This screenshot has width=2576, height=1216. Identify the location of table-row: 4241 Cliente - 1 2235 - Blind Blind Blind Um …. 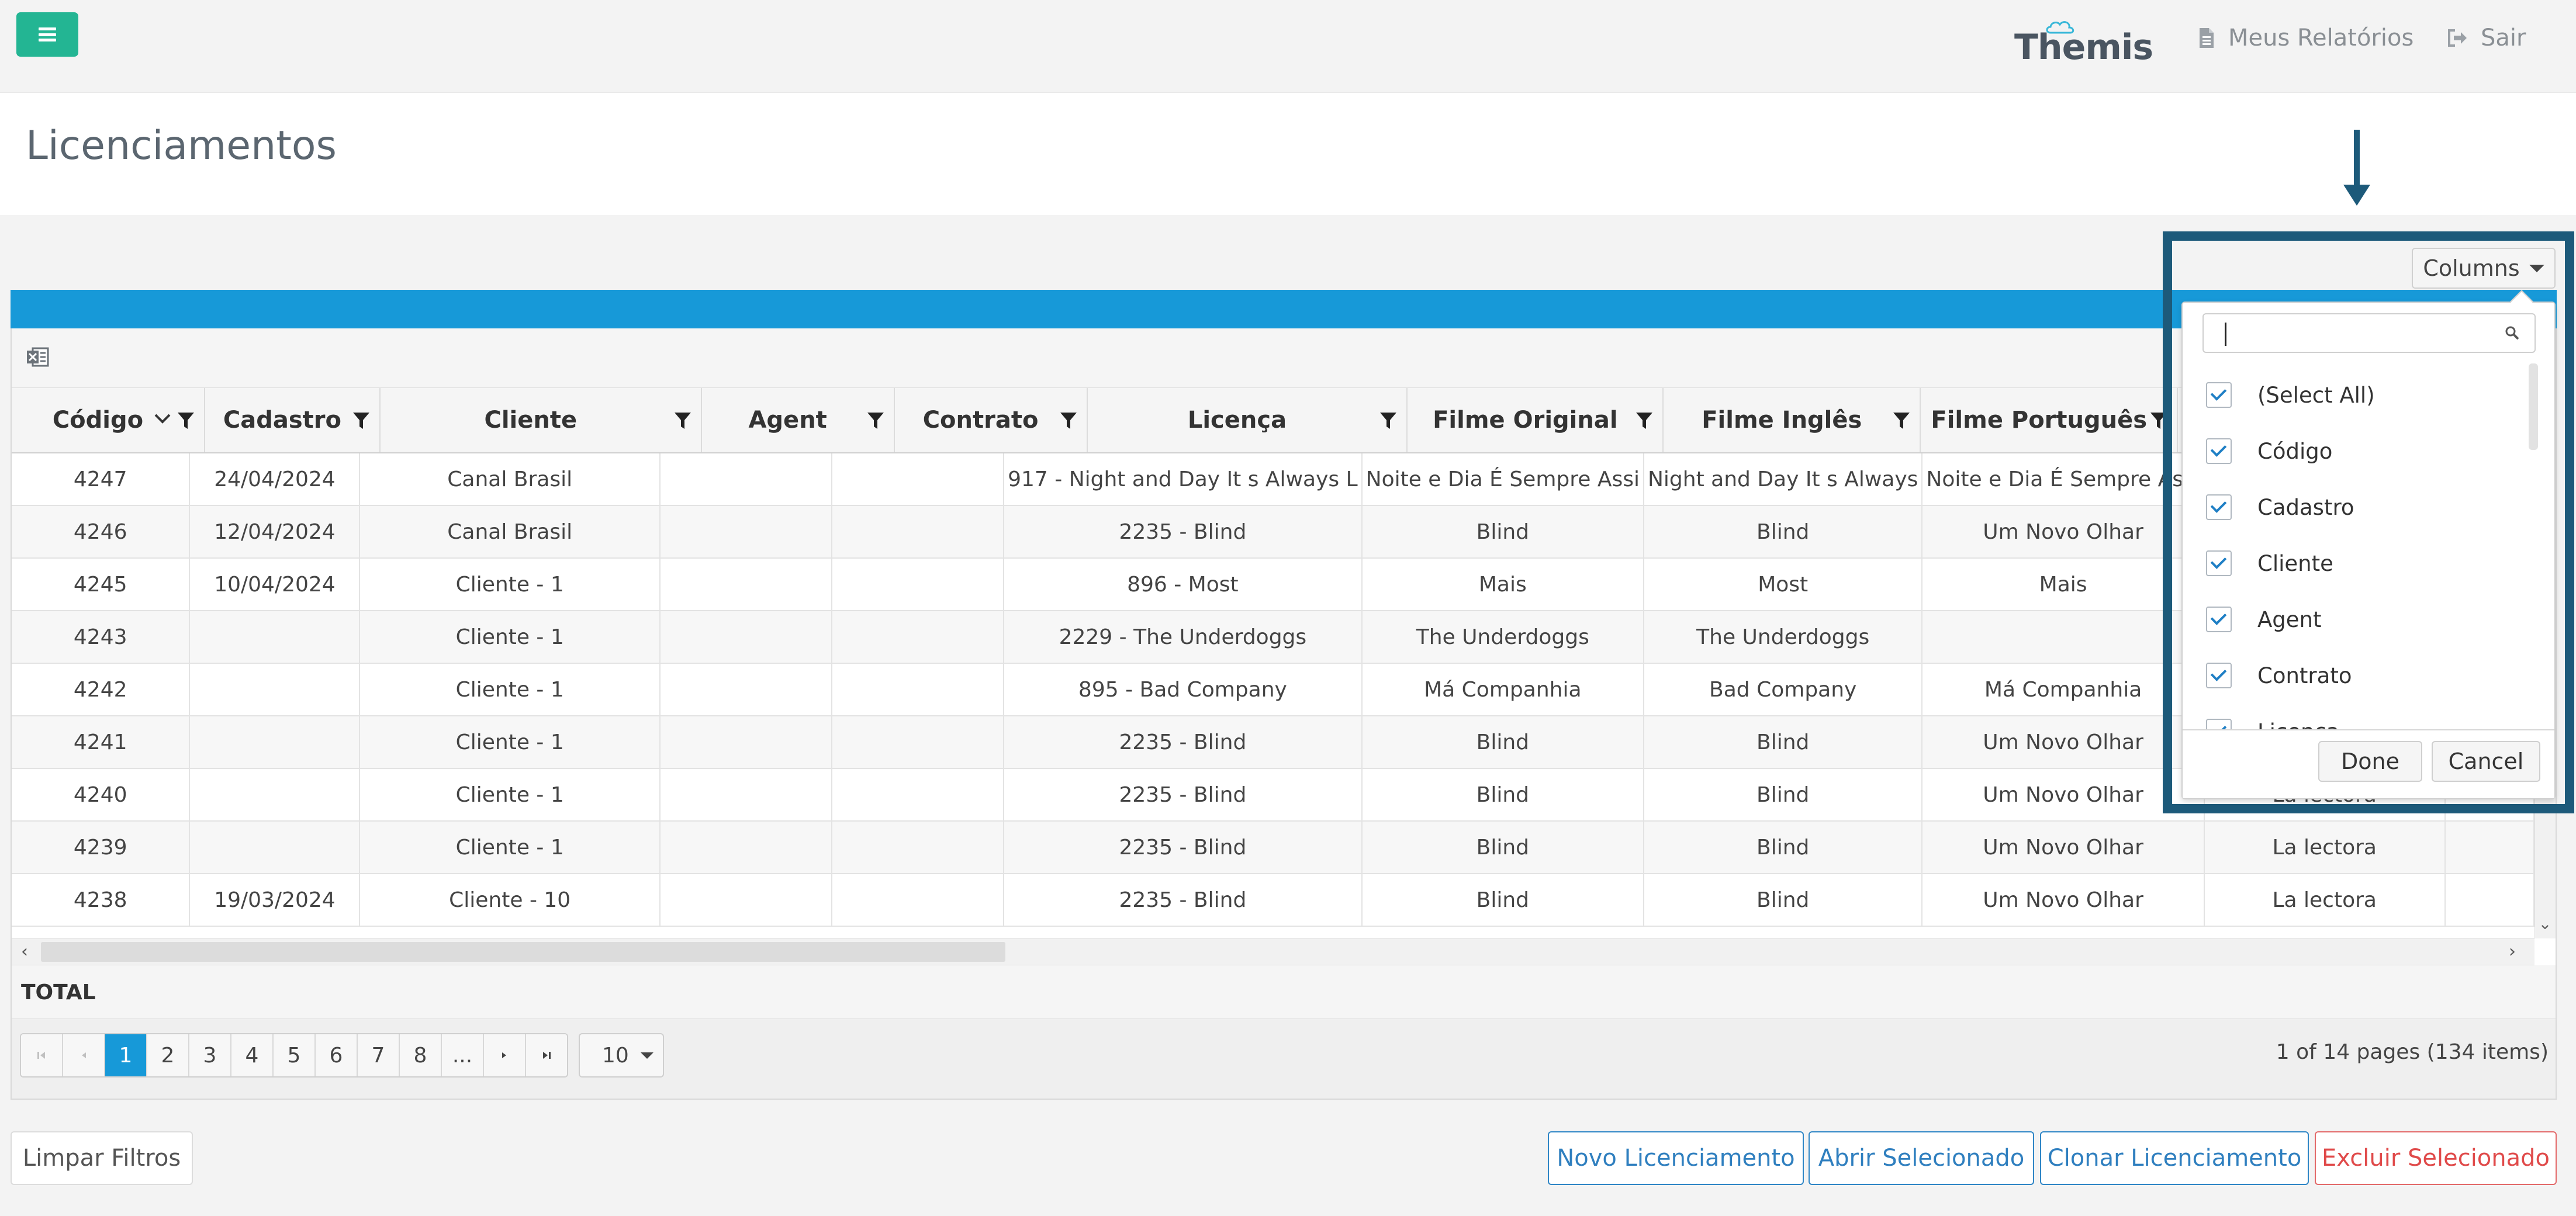
(1273, 742).